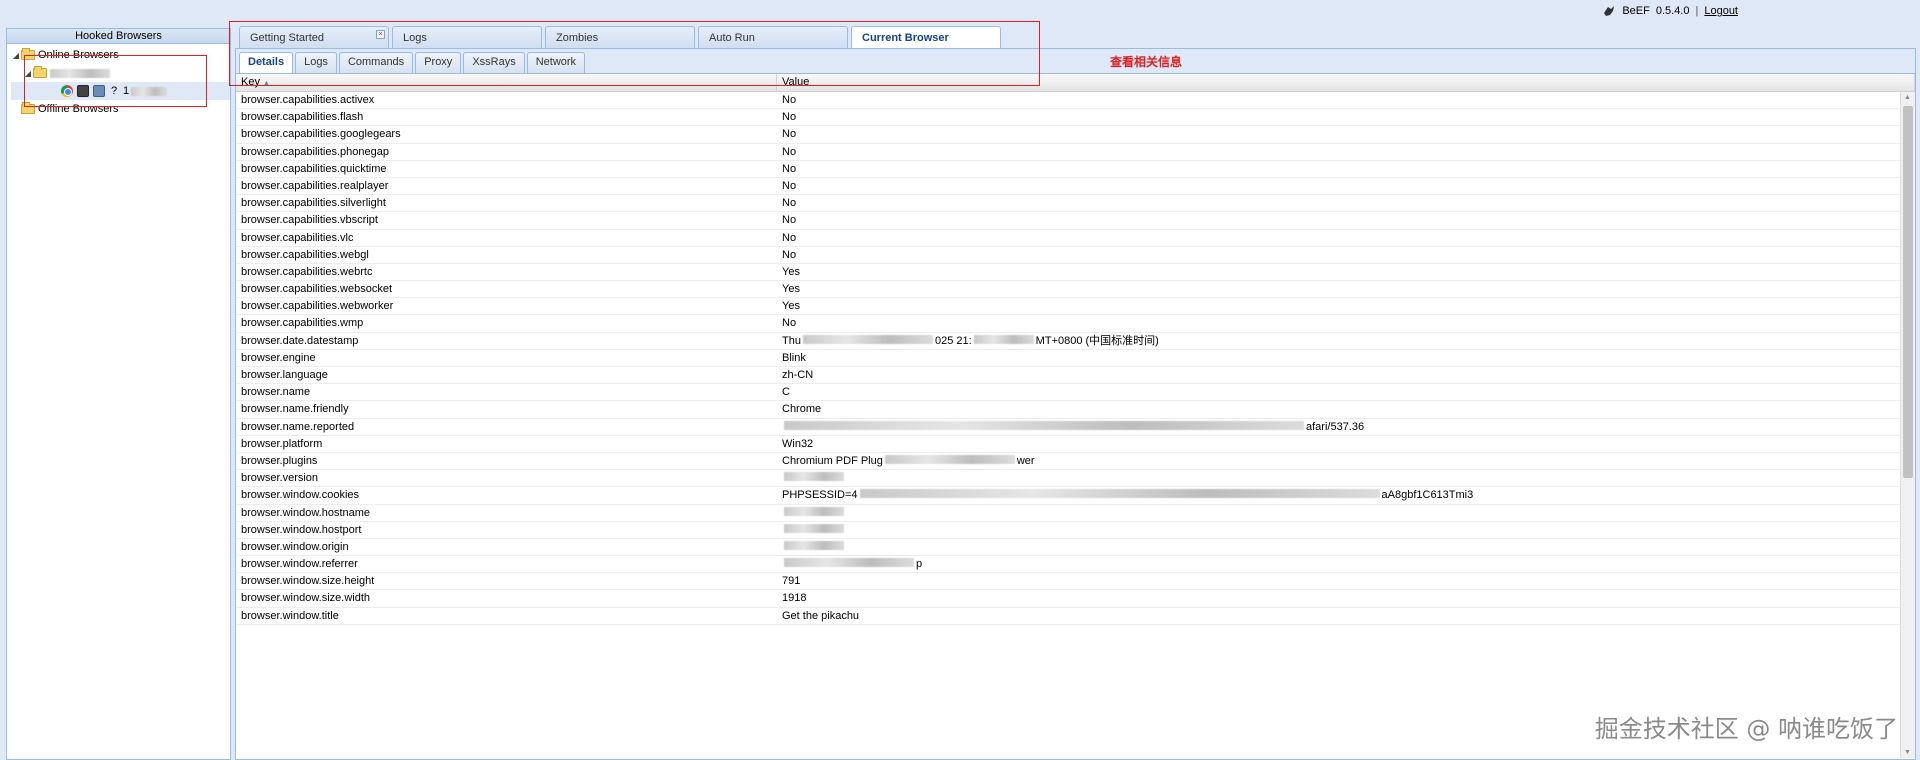  What do you see at coordinates (1346, 341) in the screenshot?
I see `cell-value: Thu 025 21: MT+0800 (中国标准时间)` at bounding box center [1346, 341].